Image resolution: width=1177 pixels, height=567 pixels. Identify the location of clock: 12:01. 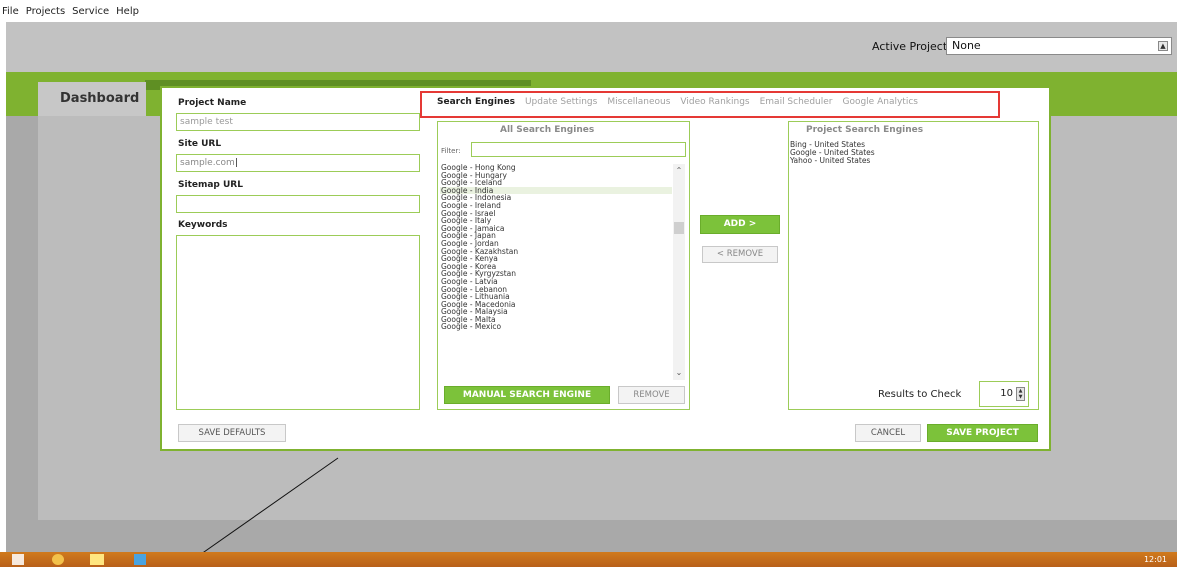
(1155, 559).